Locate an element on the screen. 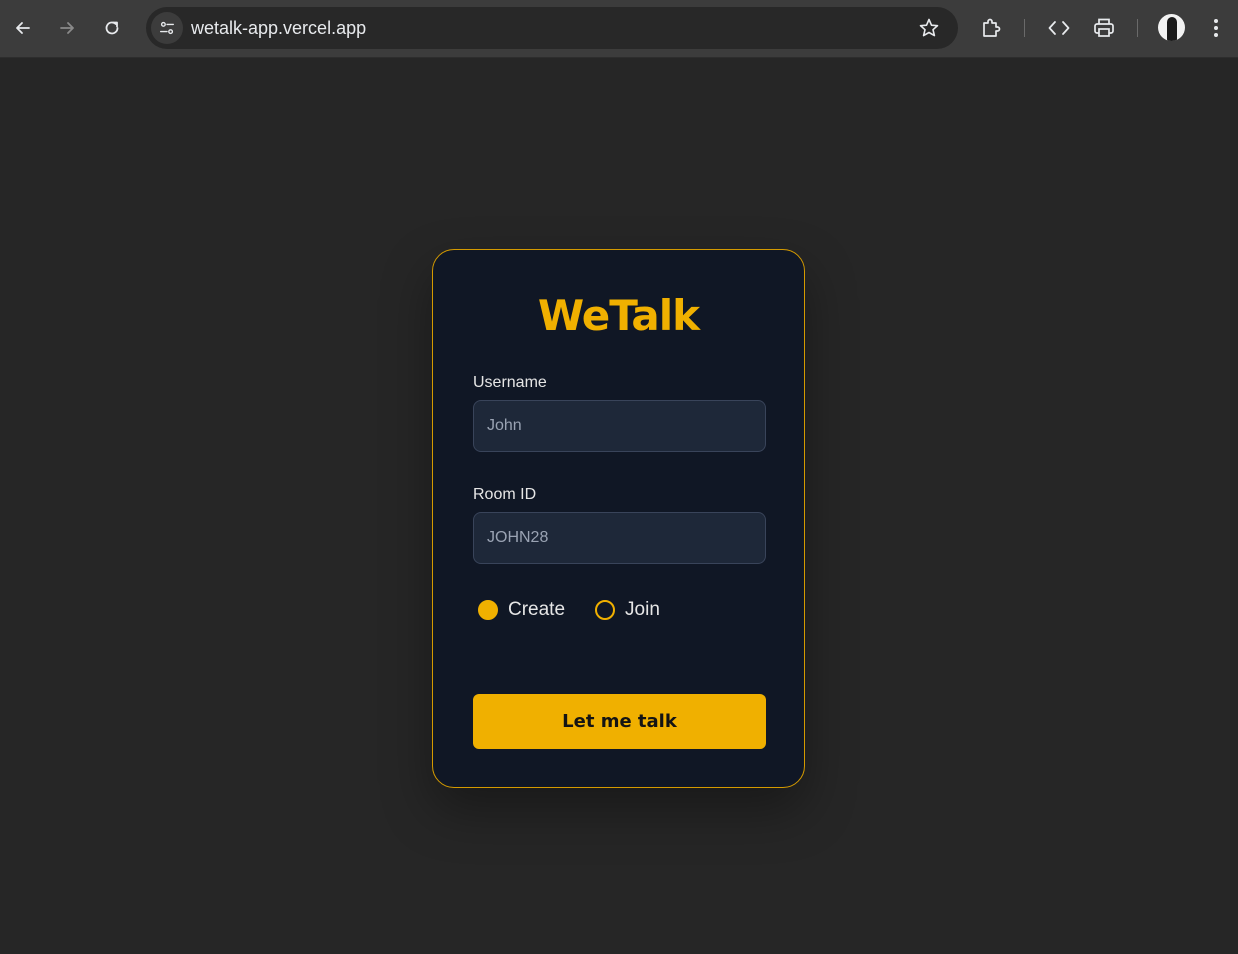  back-icon is located at coordinates (23, 28).